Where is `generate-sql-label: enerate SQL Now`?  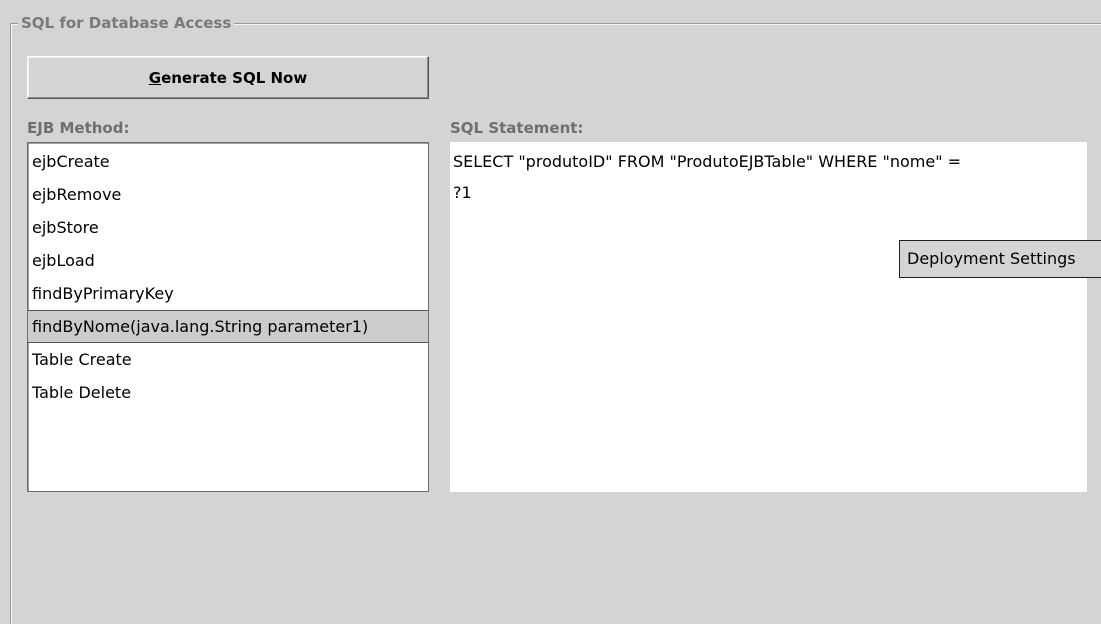 generate-sql-label: enerate SQL Now is located at coordinates (234, 77).